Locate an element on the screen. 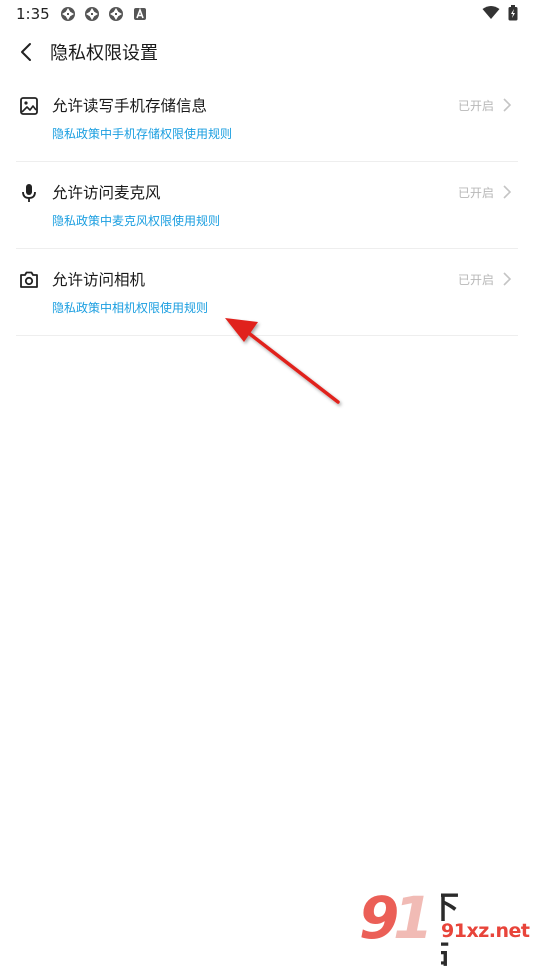 The width and height of the screenshot is (534, 972). back-button is located at coordinates (26, 52).